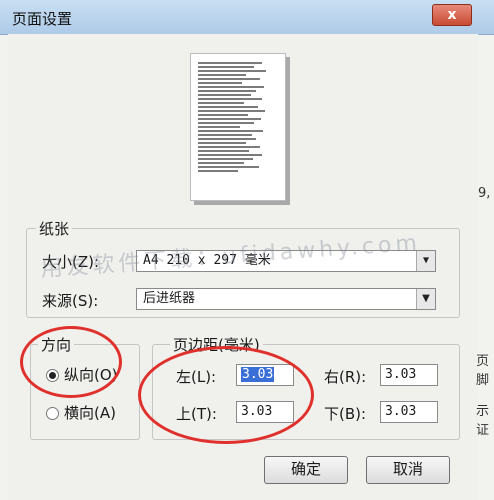 This screenshot has height=500, width=494. What do you see at coordinates (345, 414) in the screenshot?
I see `bottom-margin-label: 下(B):` at bounding box center [345, 414].